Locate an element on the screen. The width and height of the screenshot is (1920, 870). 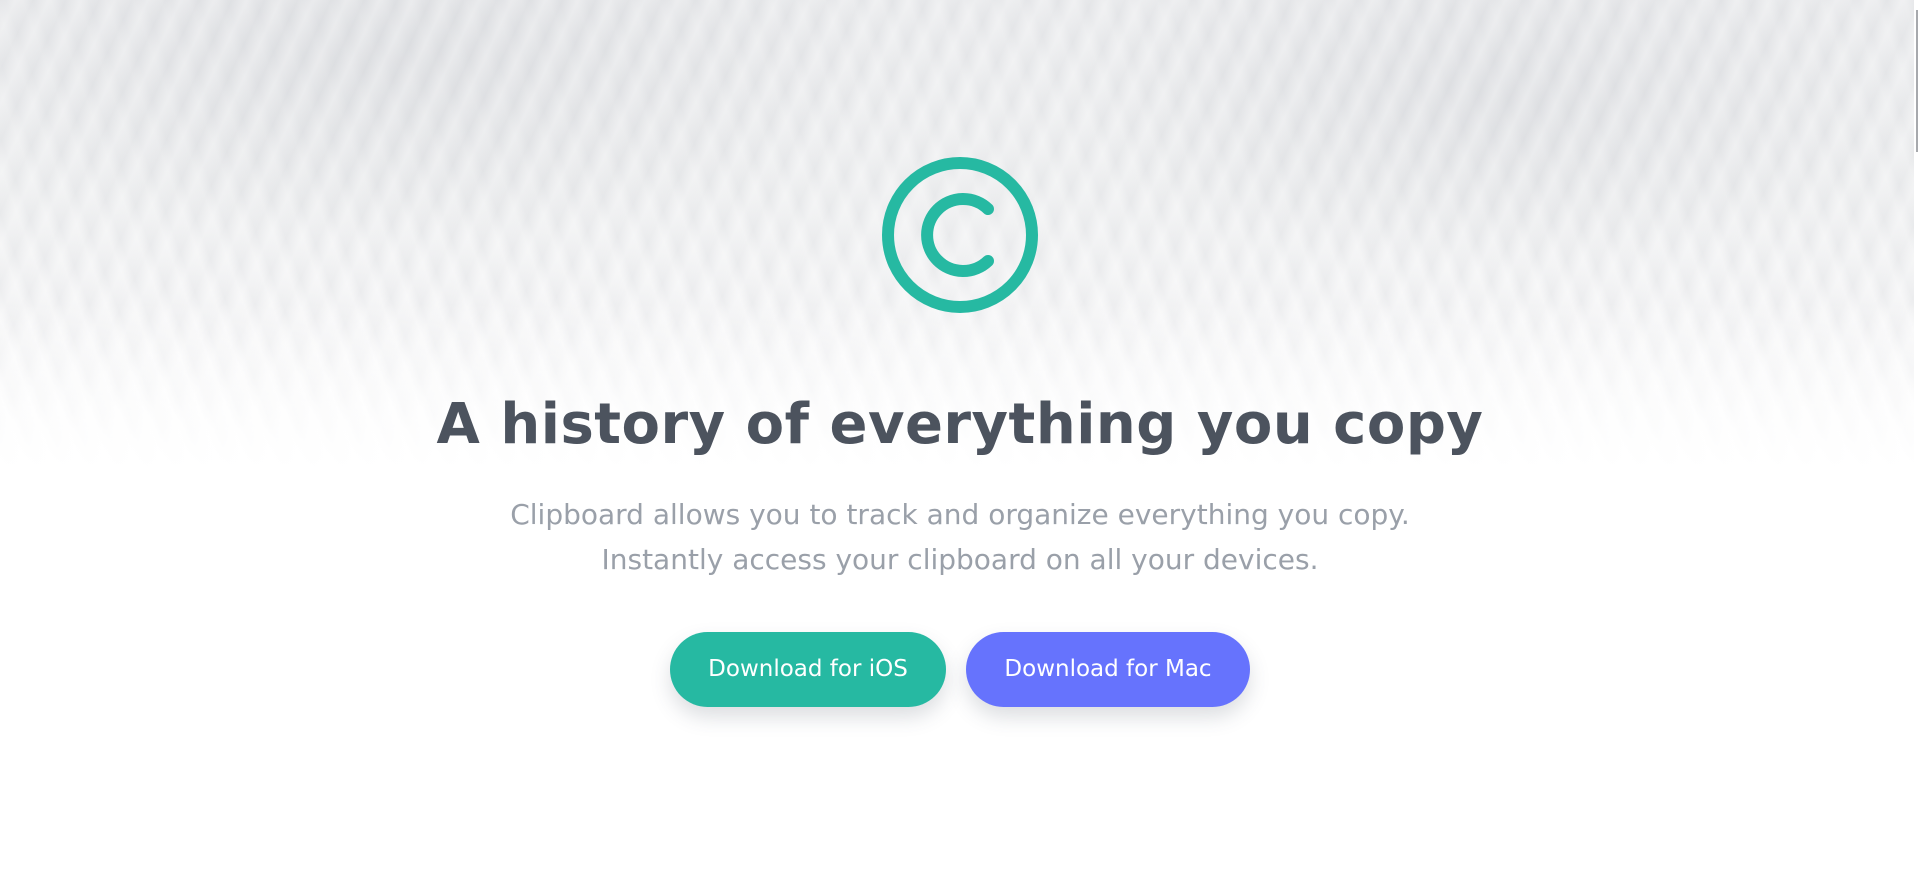
page-scrollbar is located at coordinates (1917, 435).